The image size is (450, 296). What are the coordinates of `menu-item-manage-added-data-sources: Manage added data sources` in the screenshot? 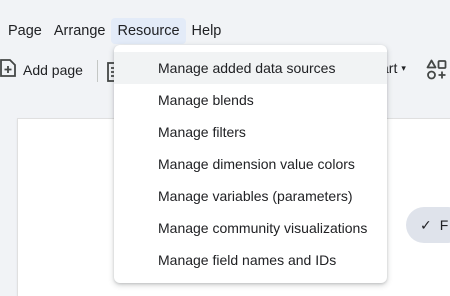 It's located at (250, 68).